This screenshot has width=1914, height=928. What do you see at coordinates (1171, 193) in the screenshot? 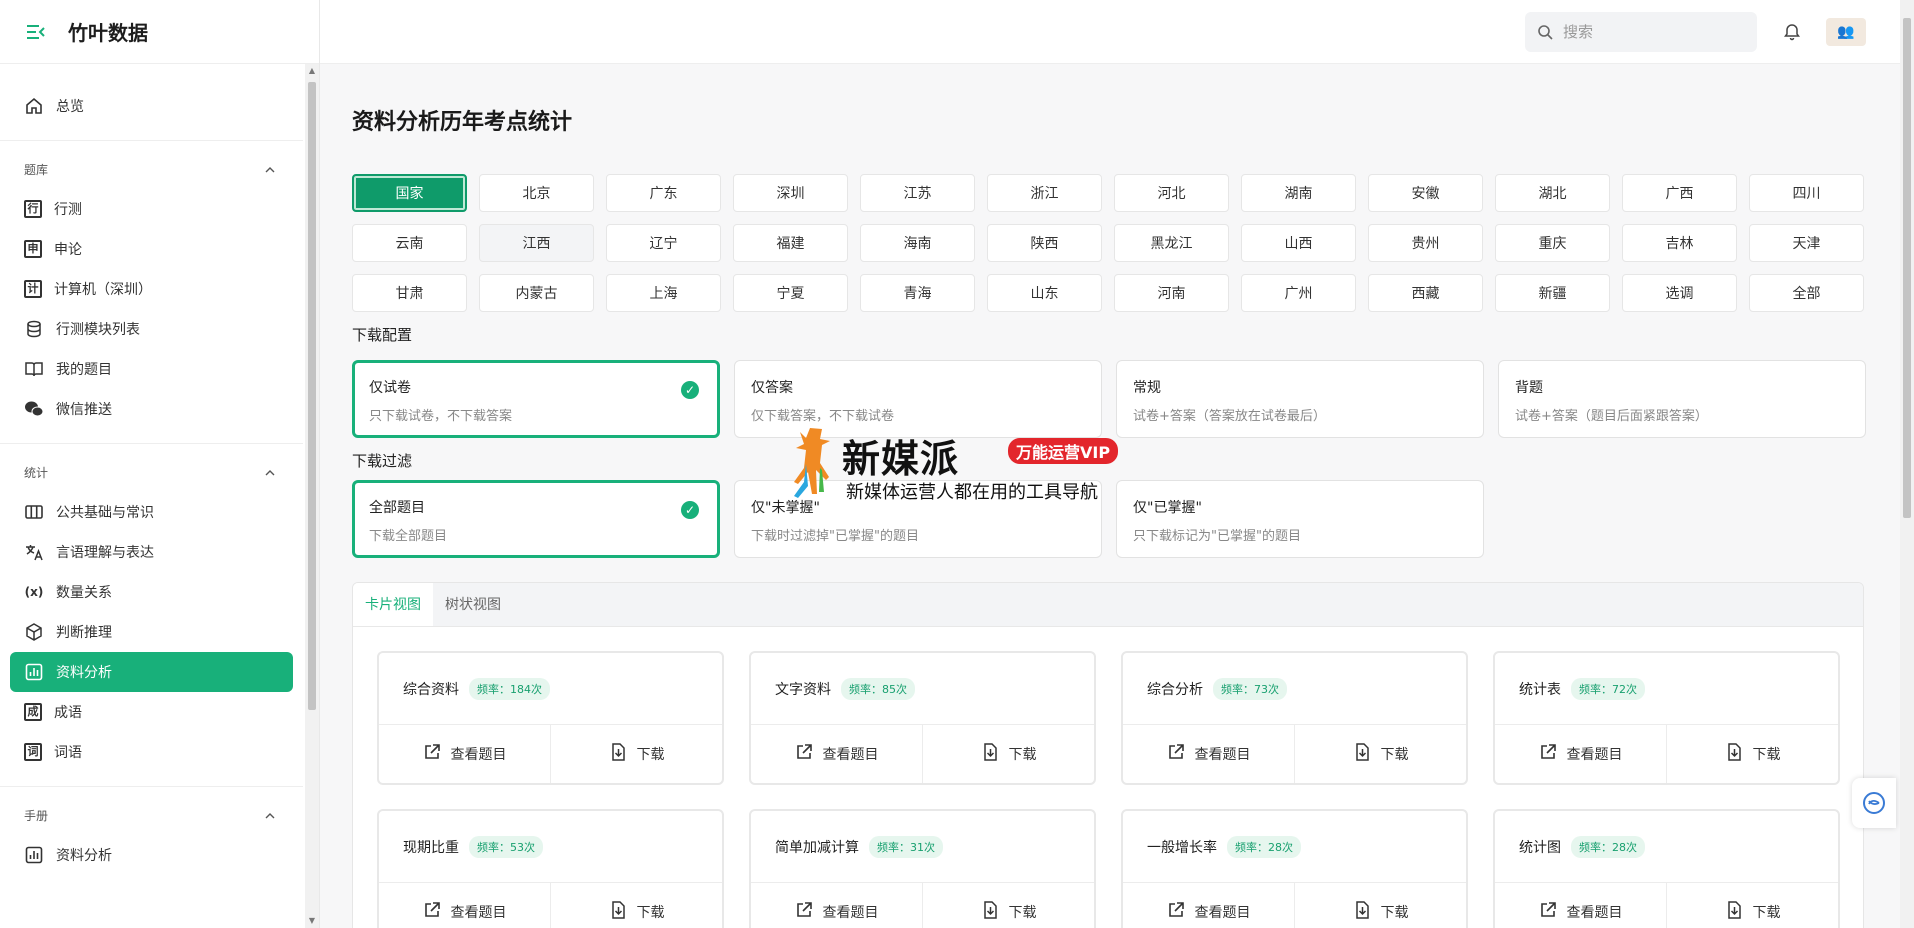
I see `region-button: 河北` at bounding box center [1171, 193].